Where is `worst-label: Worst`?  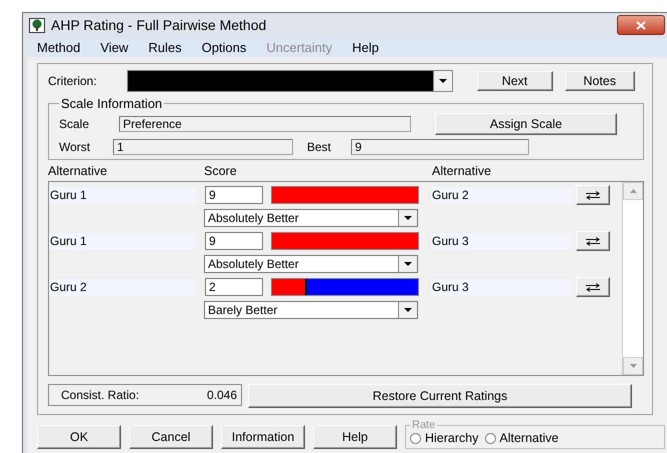
worst-label: Worst is located at coordinates (75, 147).